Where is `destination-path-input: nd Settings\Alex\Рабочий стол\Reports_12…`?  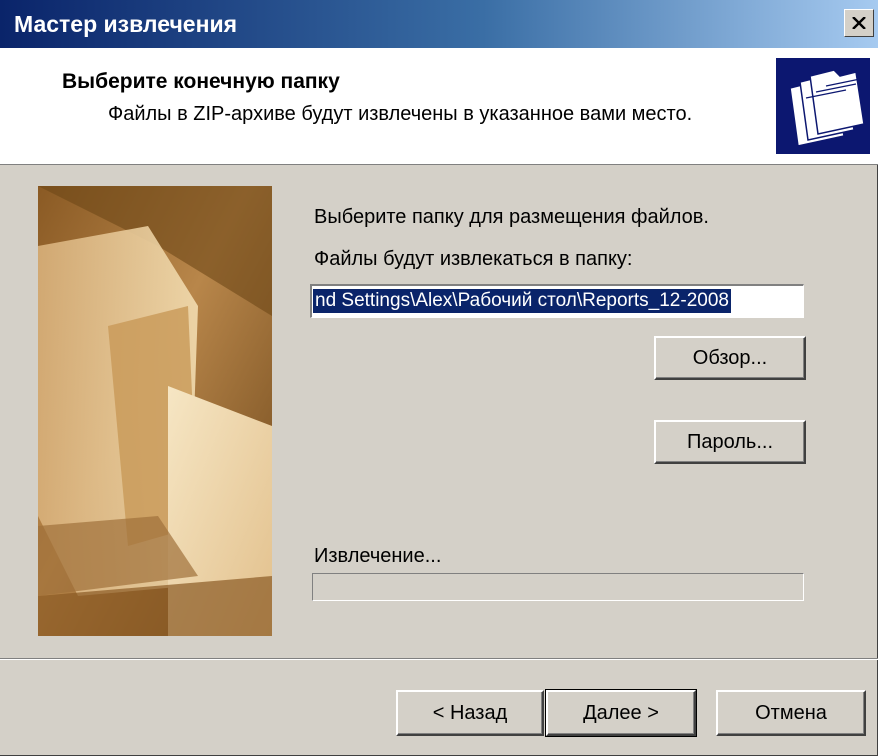 destination-path-input: nd Settings\Alex\Рабочий стол\Reports_12… is located at coordinates (557, 301).